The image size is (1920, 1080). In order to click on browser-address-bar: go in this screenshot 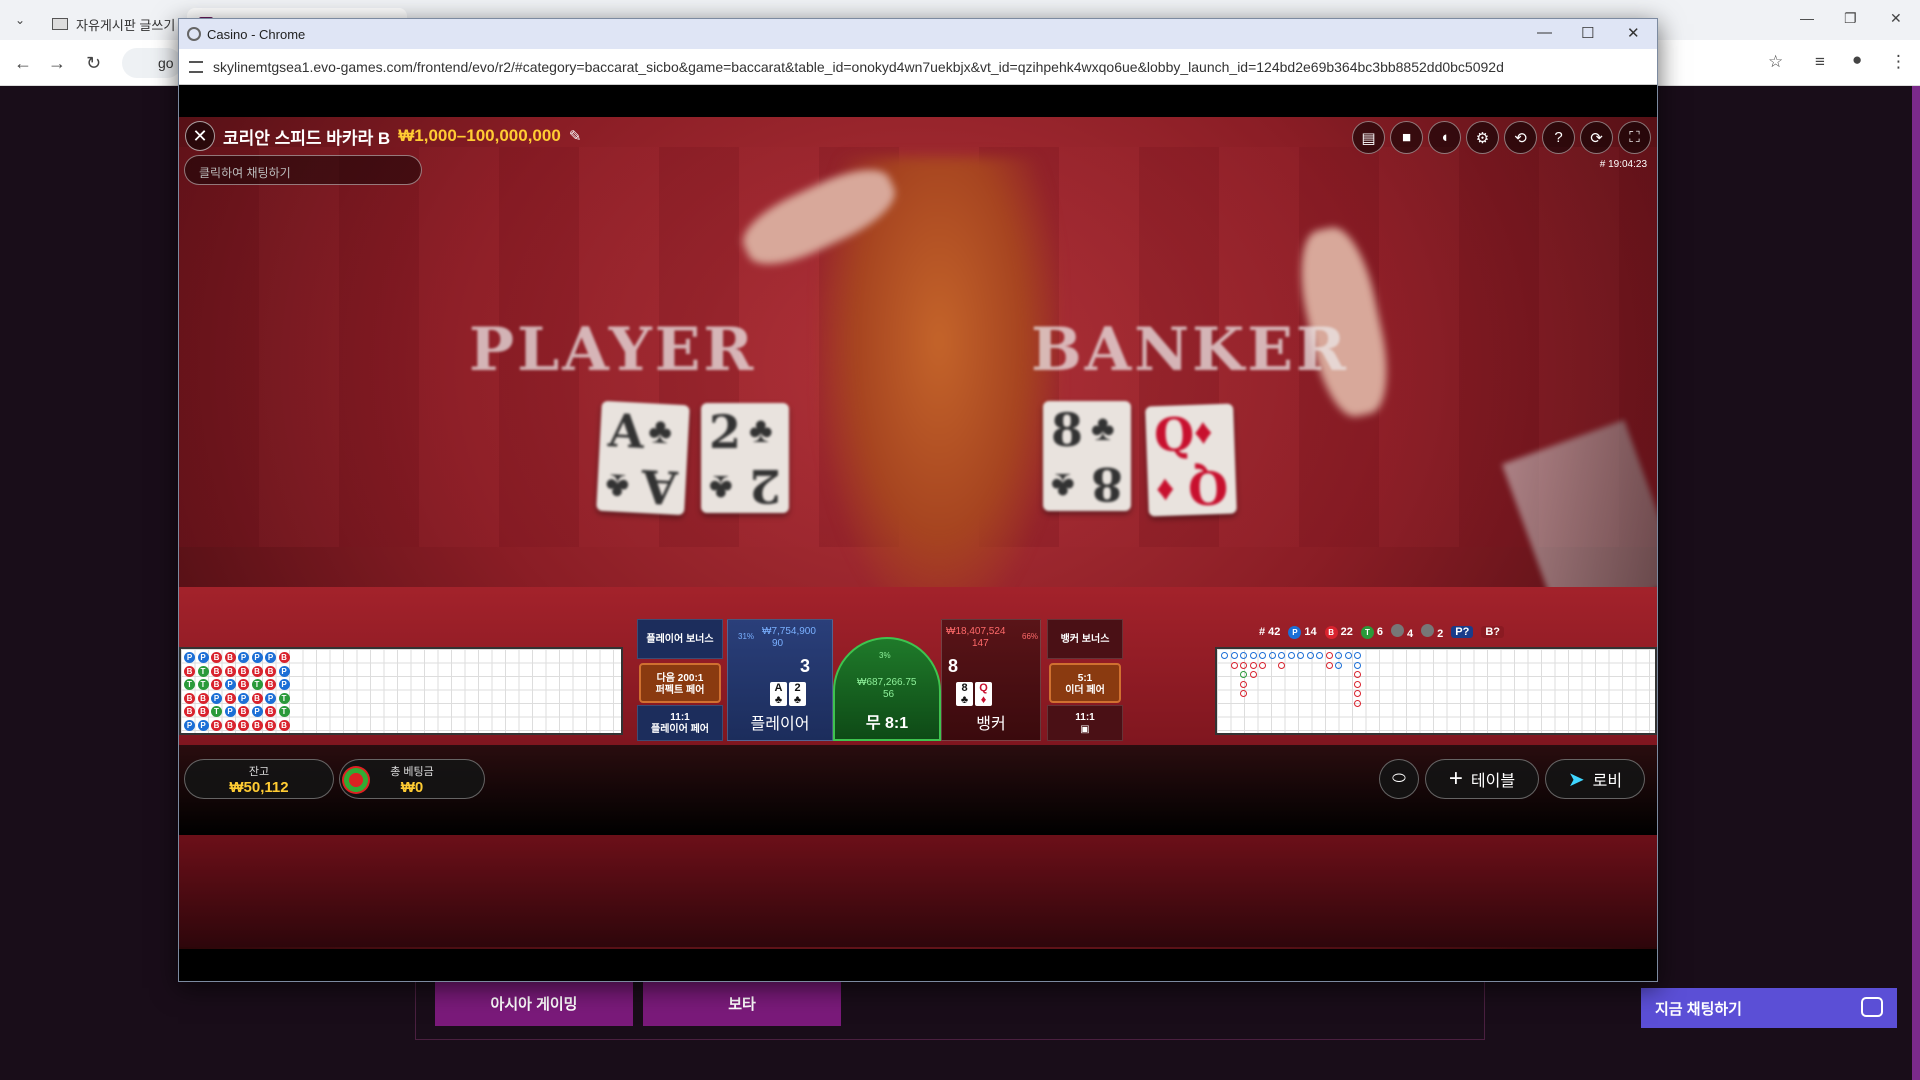, I will do `click(152, 63)`.